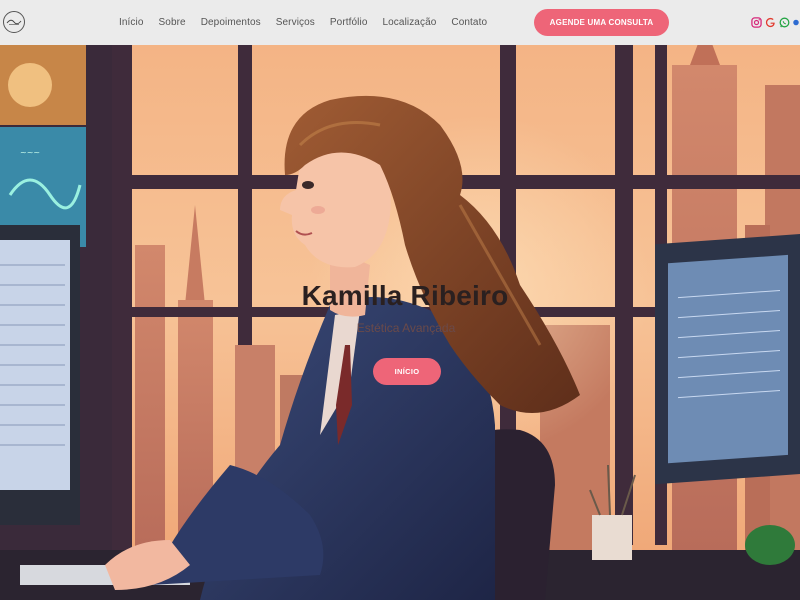  I want to click on facebook-icon, so click(796, 22).